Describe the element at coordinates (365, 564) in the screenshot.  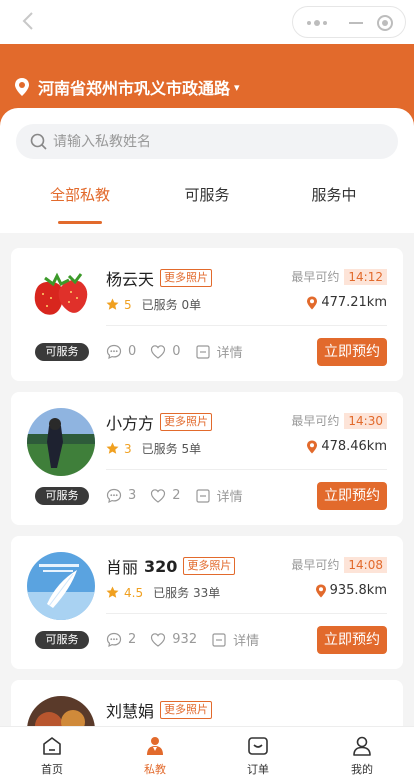
I see `earliest-time: 14:08` at that location.